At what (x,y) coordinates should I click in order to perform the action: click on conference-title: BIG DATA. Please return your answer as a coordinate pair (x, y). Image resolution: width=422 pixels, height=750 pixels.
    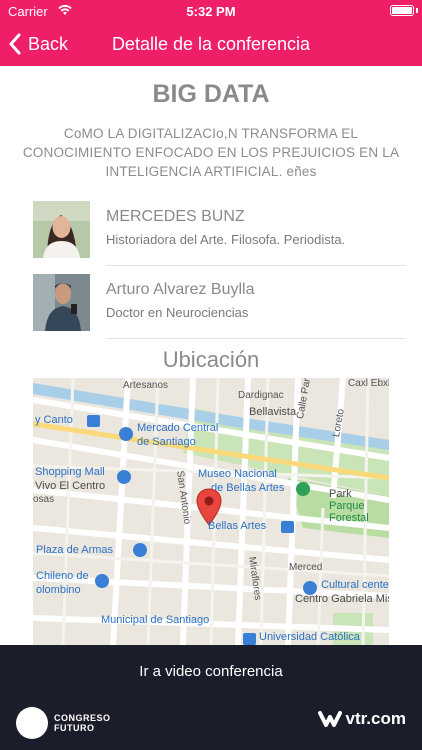
    Looking at the image, I should click on (211, 94).